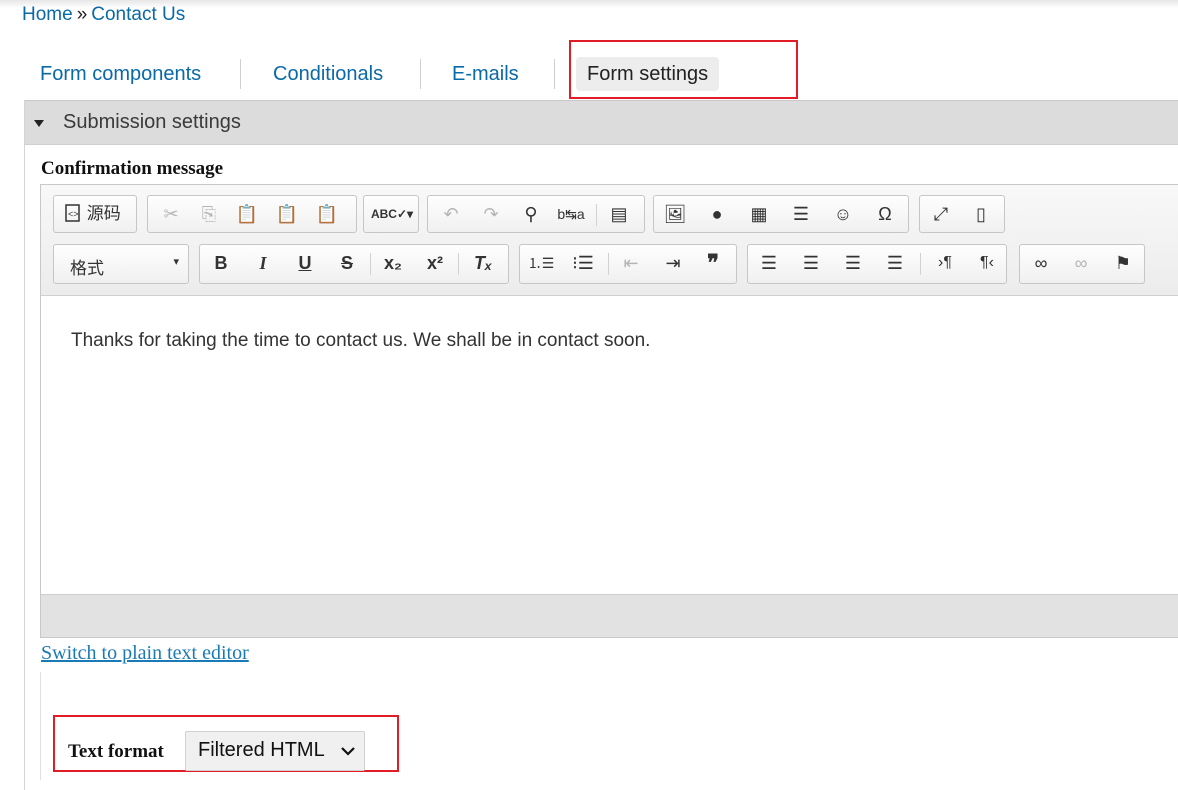  I want to click on italic-icon: I, so click(263, 263).